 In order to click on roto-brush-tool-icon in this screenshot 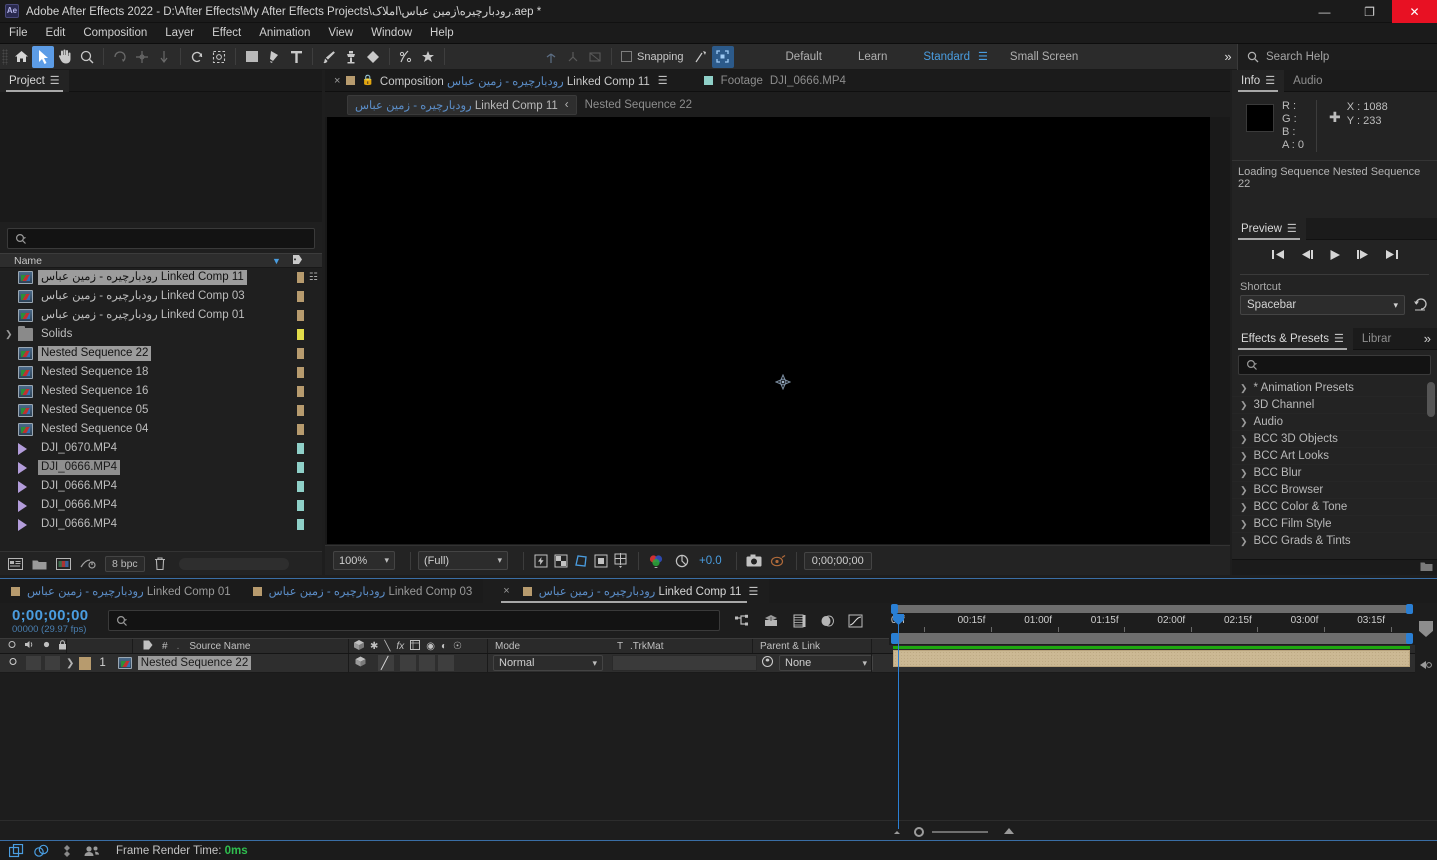, I will do `click(219, 57)`.